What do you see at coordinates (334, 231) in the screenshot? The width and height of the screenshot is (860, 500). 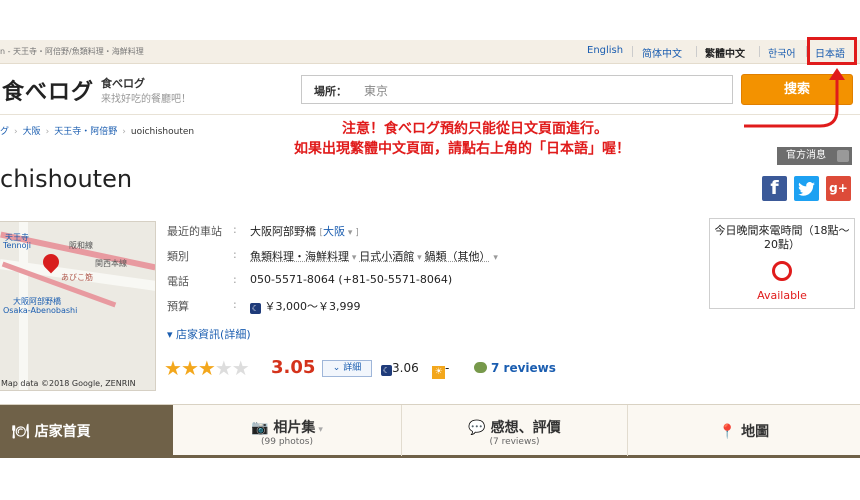 I see `station-area-link: 大阪` at bounding box center [334, 231].